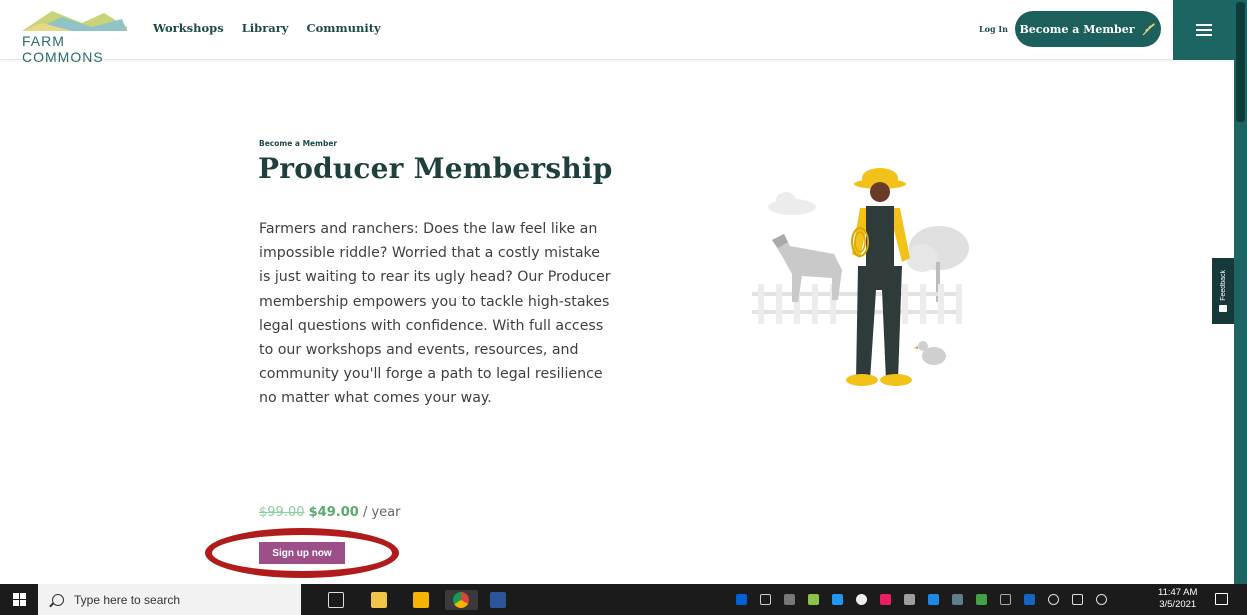 This screenshot has height=615, width=1247. I want to click on logo-text: FARM COMMONS, so click(63, 49).